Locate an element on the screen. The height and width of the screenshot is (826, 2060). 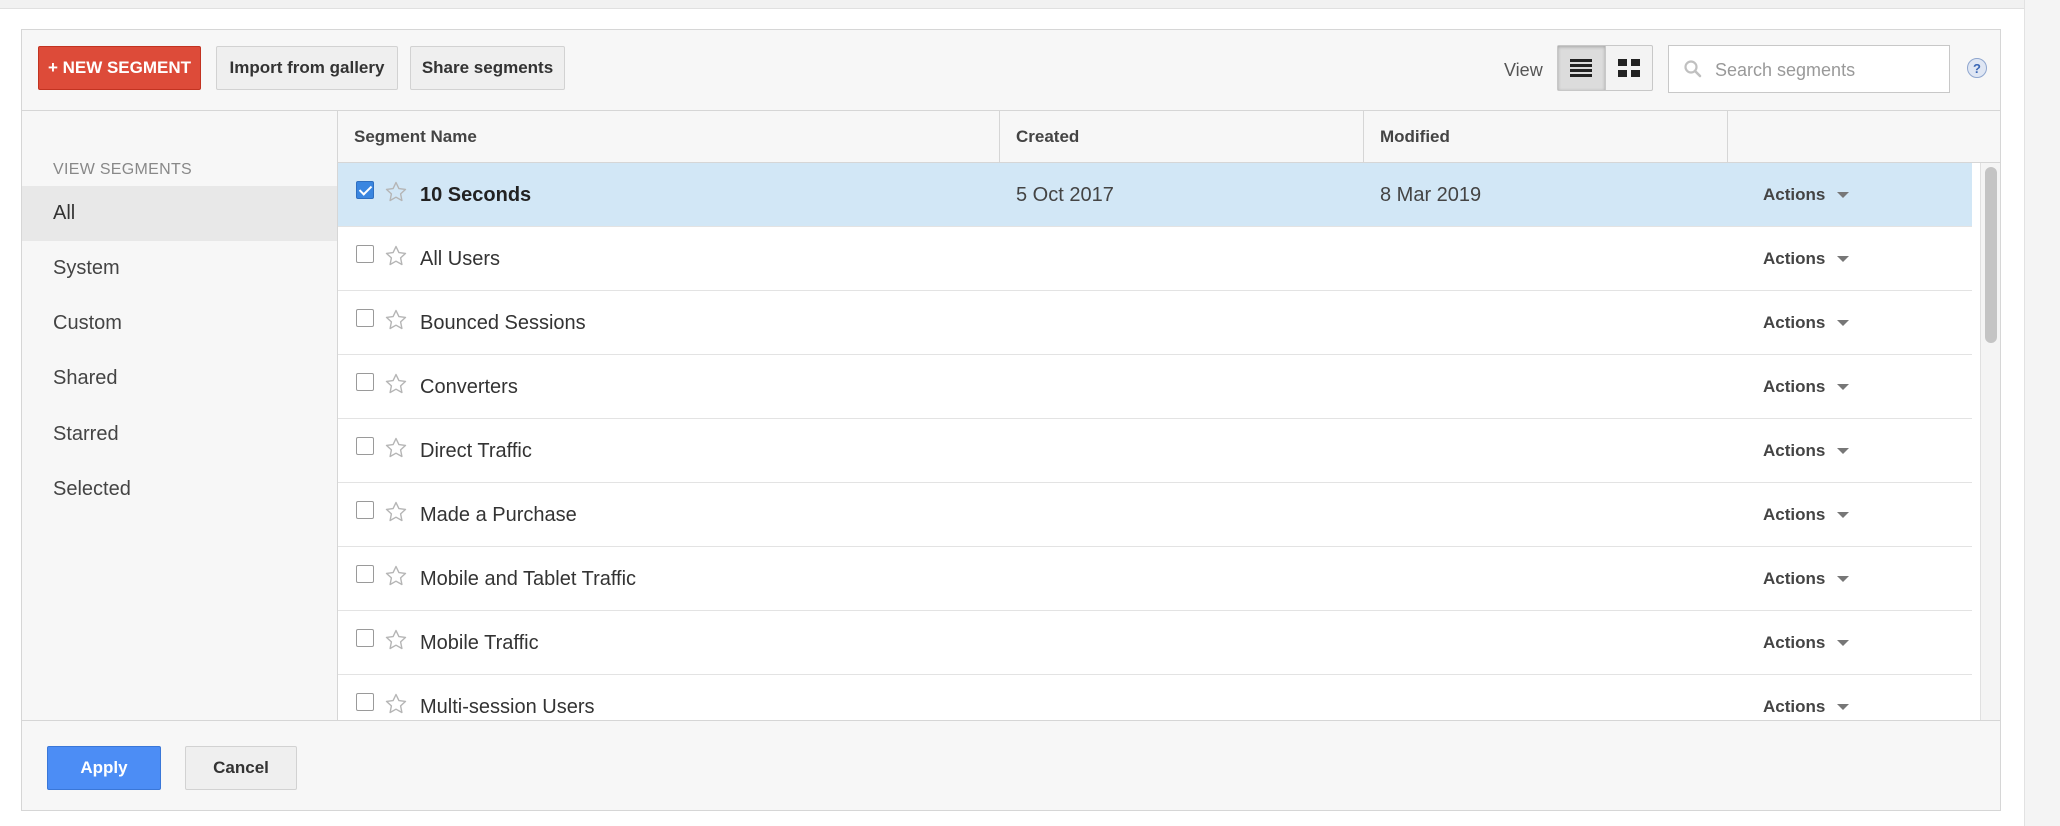
search-icon is located at coordinates (1693, 69).